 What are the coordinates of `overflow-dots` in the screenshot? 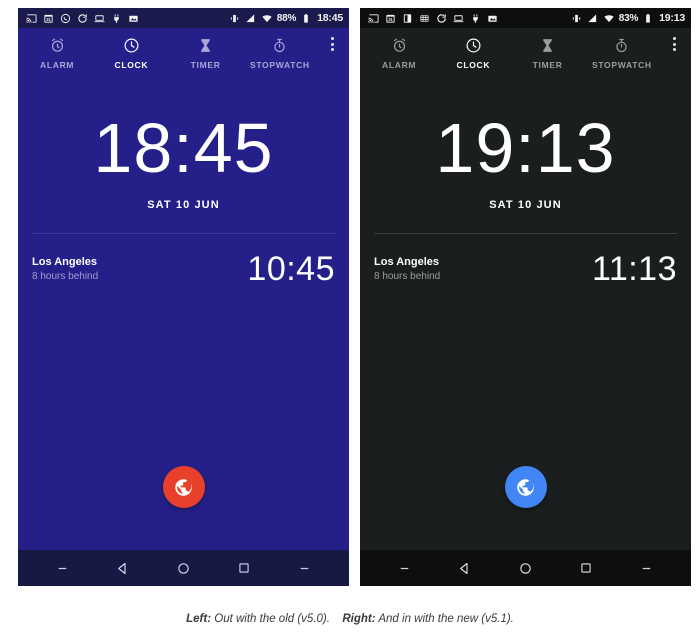 It's located at (674, 44).